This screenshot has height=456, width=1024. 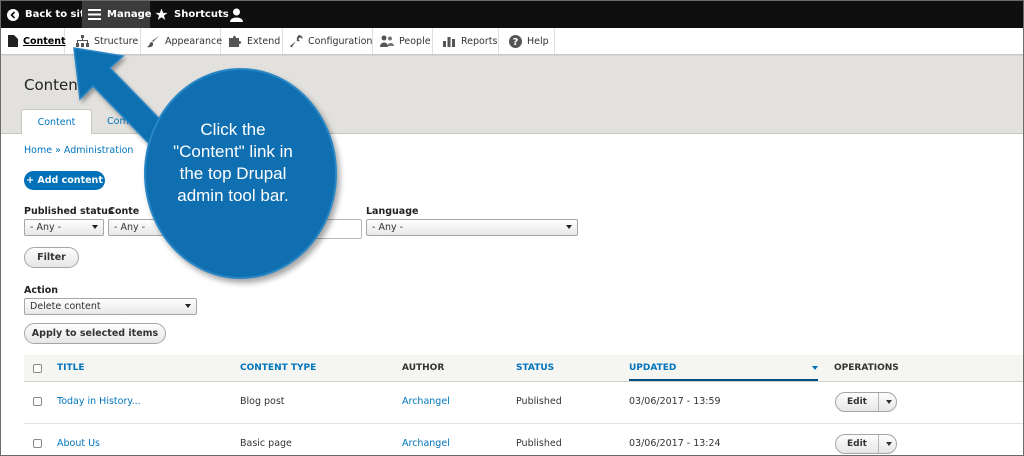 What do you see at coordinates (128, 104) in the screenshot?
I see `callout-arrow` at bounding box center [128, 104].